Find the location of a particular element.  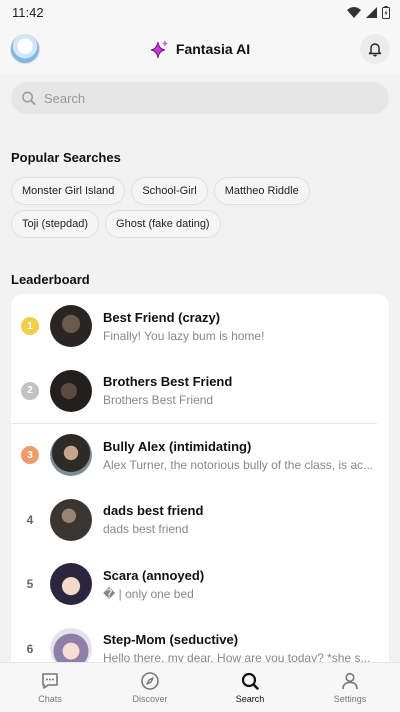

row-divider is located at coordinates (194, 423).